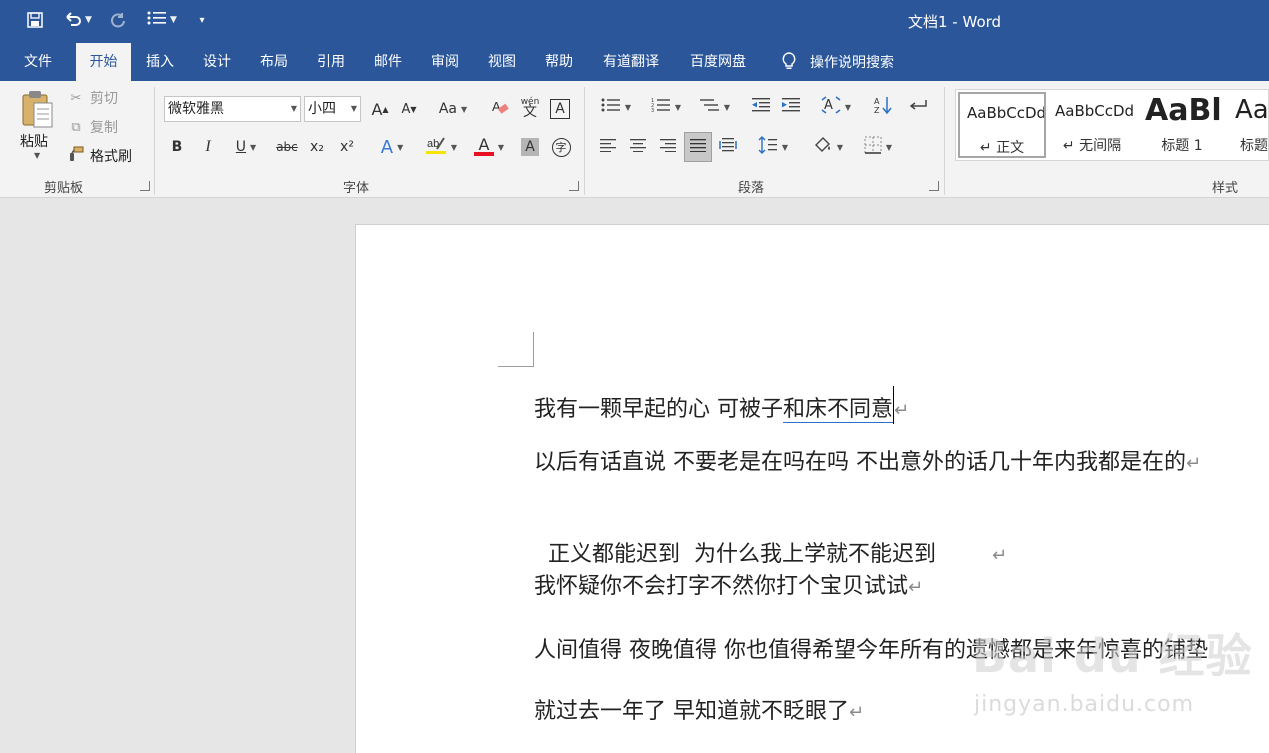  What do you see at coordinates (698, 147) in the screenshot?
I see `justify-button` at bounding box center [698, 147].